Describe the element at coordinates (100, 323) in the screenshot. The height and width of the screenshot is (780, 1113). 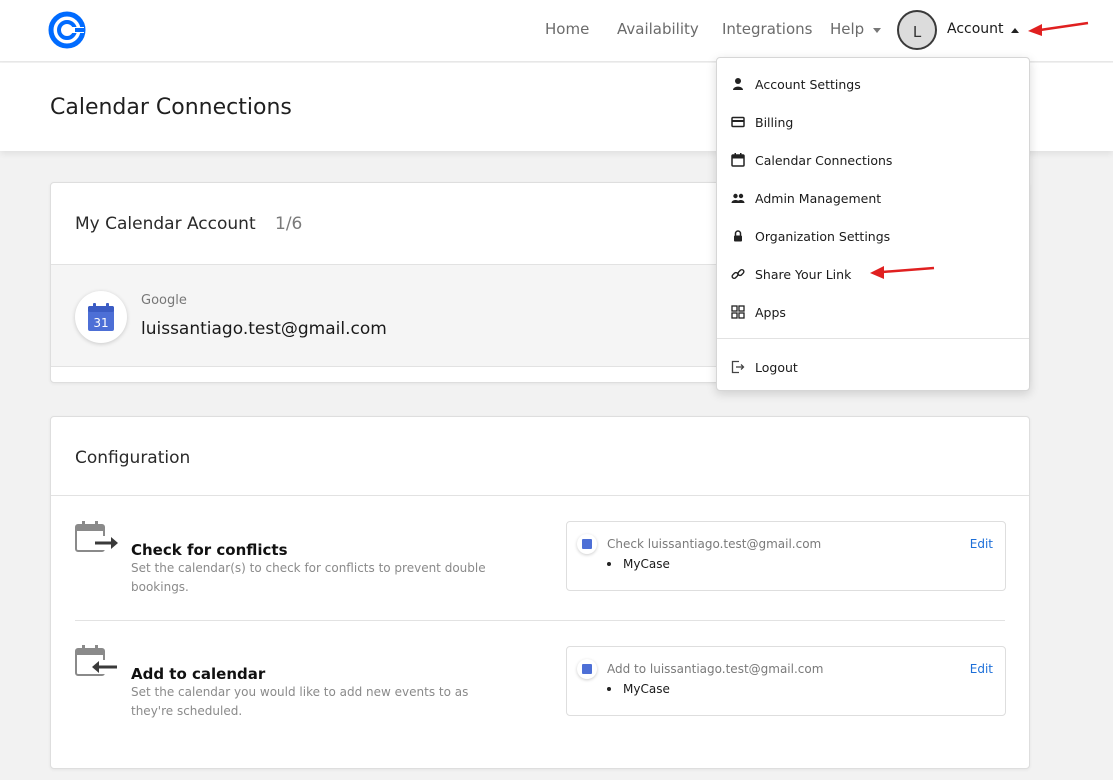
I see `google-calendar-day: 31` at that location.